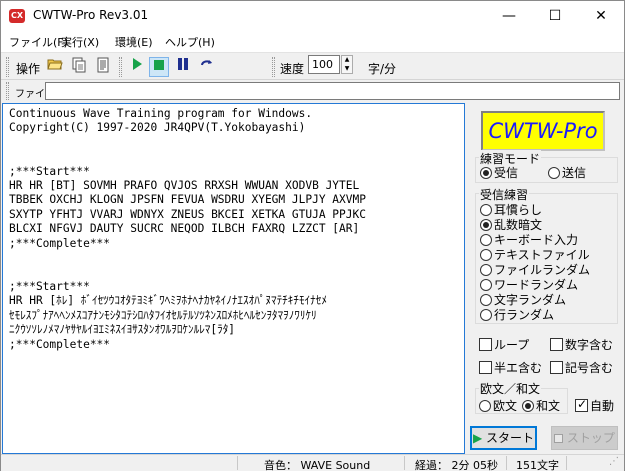  Describe the element at coordinates (518, 225) in the screenshot. I see `reception-option-label: 乱数暗文` at that location.